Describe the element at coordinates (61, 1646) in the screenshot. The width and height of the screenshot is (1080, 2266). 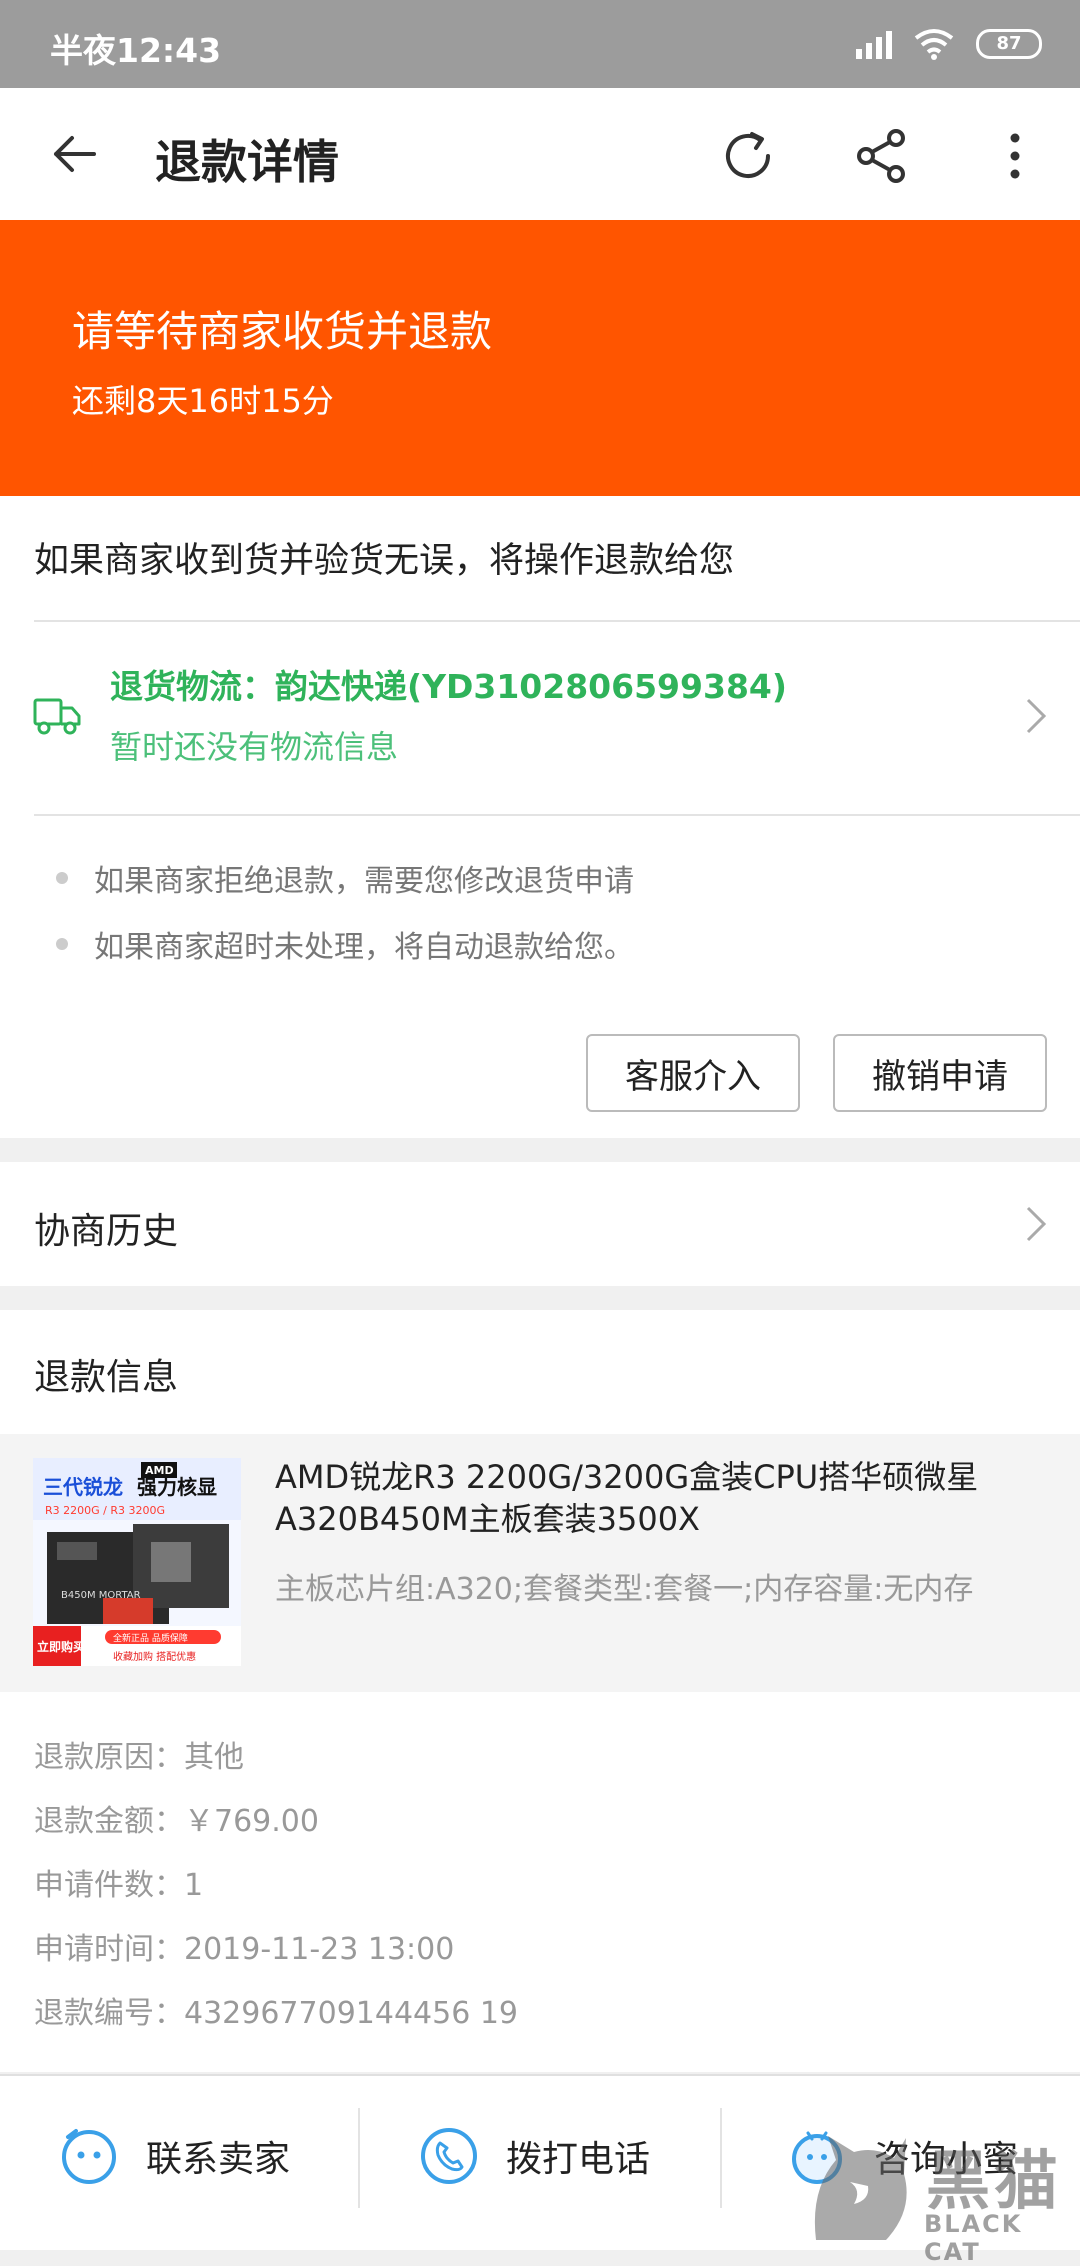
I see `thumb-cta: 立即购买` at that location.